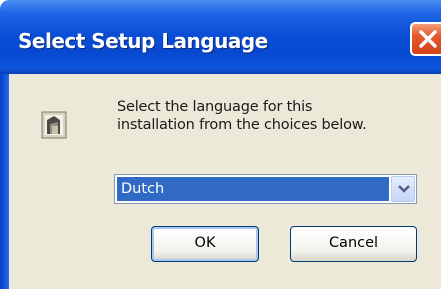 The width and height of the screenshot is (441, 289). I want to click on ok-button: OK, so click(205, 244).